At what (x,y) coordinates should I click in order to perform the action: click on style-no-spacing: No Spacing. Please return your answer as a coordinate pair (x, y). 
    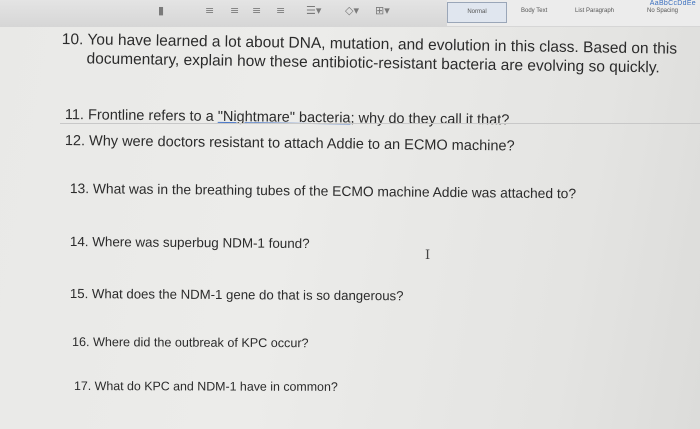
    Looking at the image, I should click on (662, 11).